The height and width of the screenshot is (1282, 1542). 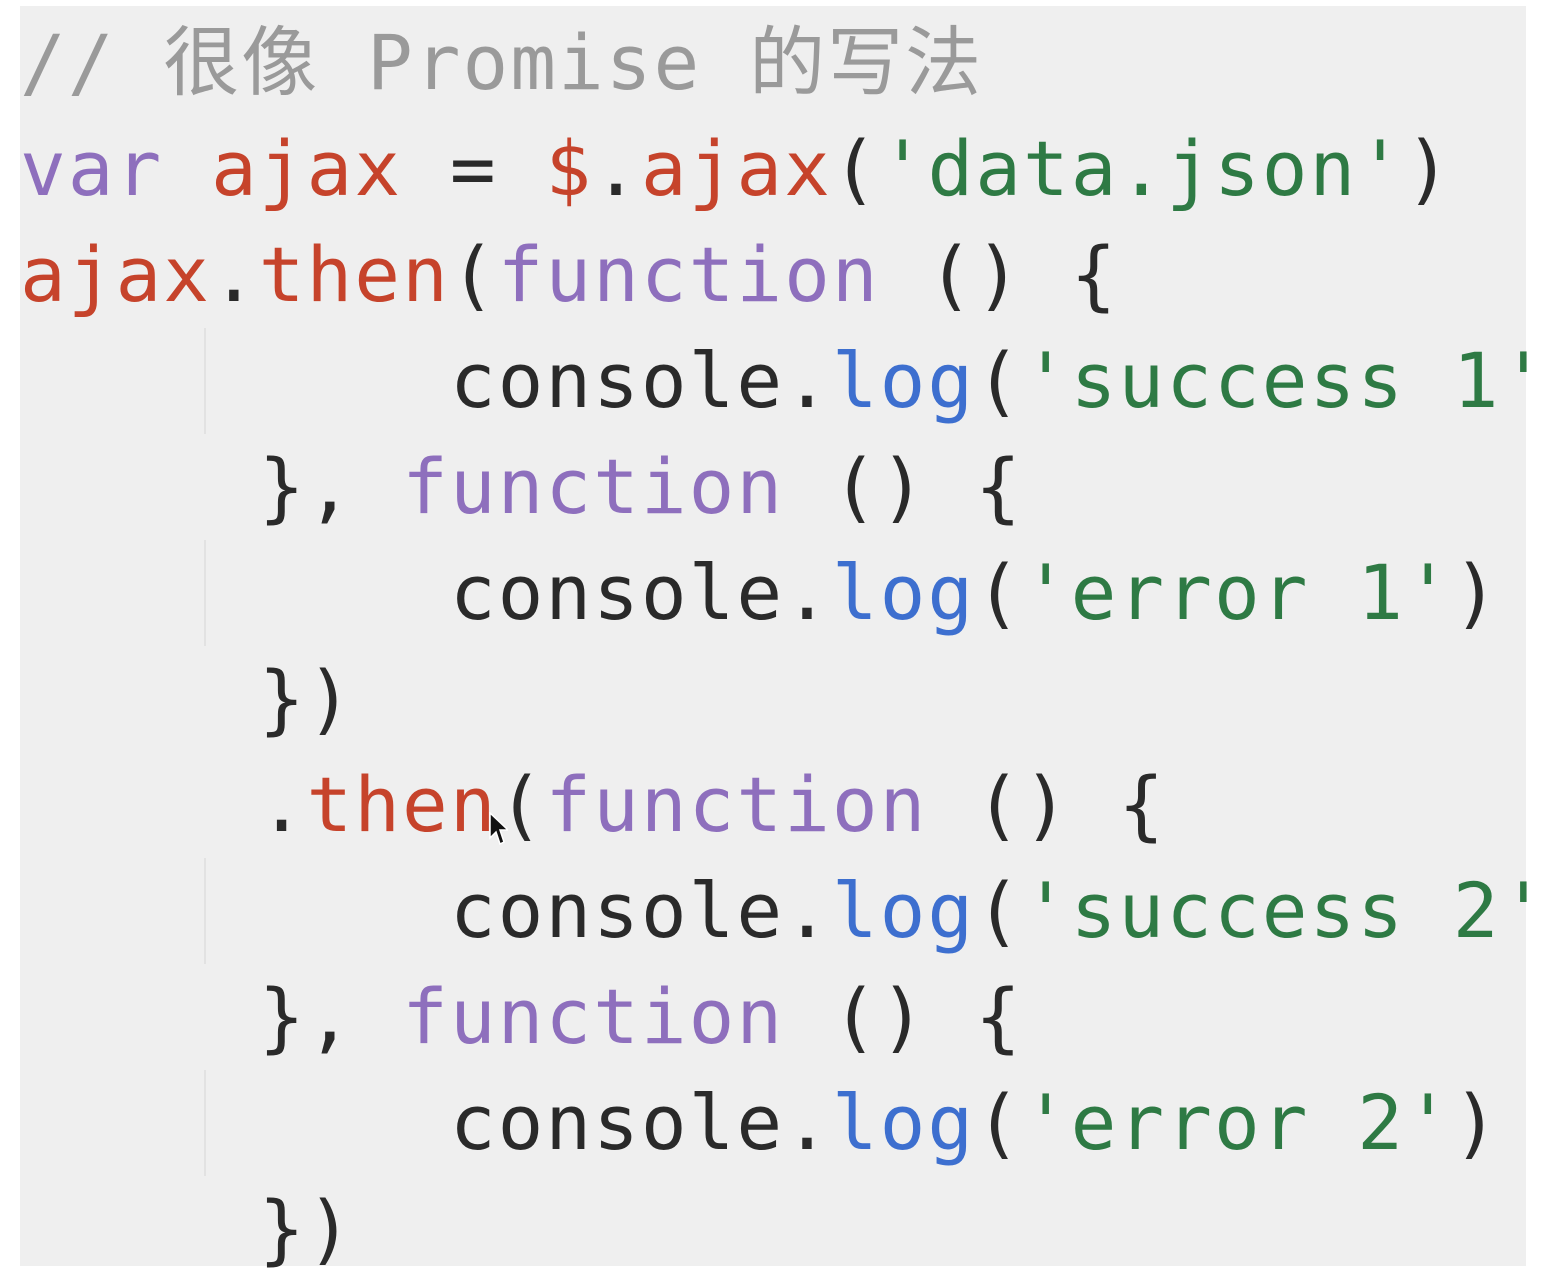 I want to click on code-line: console.log('error 1'), so click(x=760, y=593).